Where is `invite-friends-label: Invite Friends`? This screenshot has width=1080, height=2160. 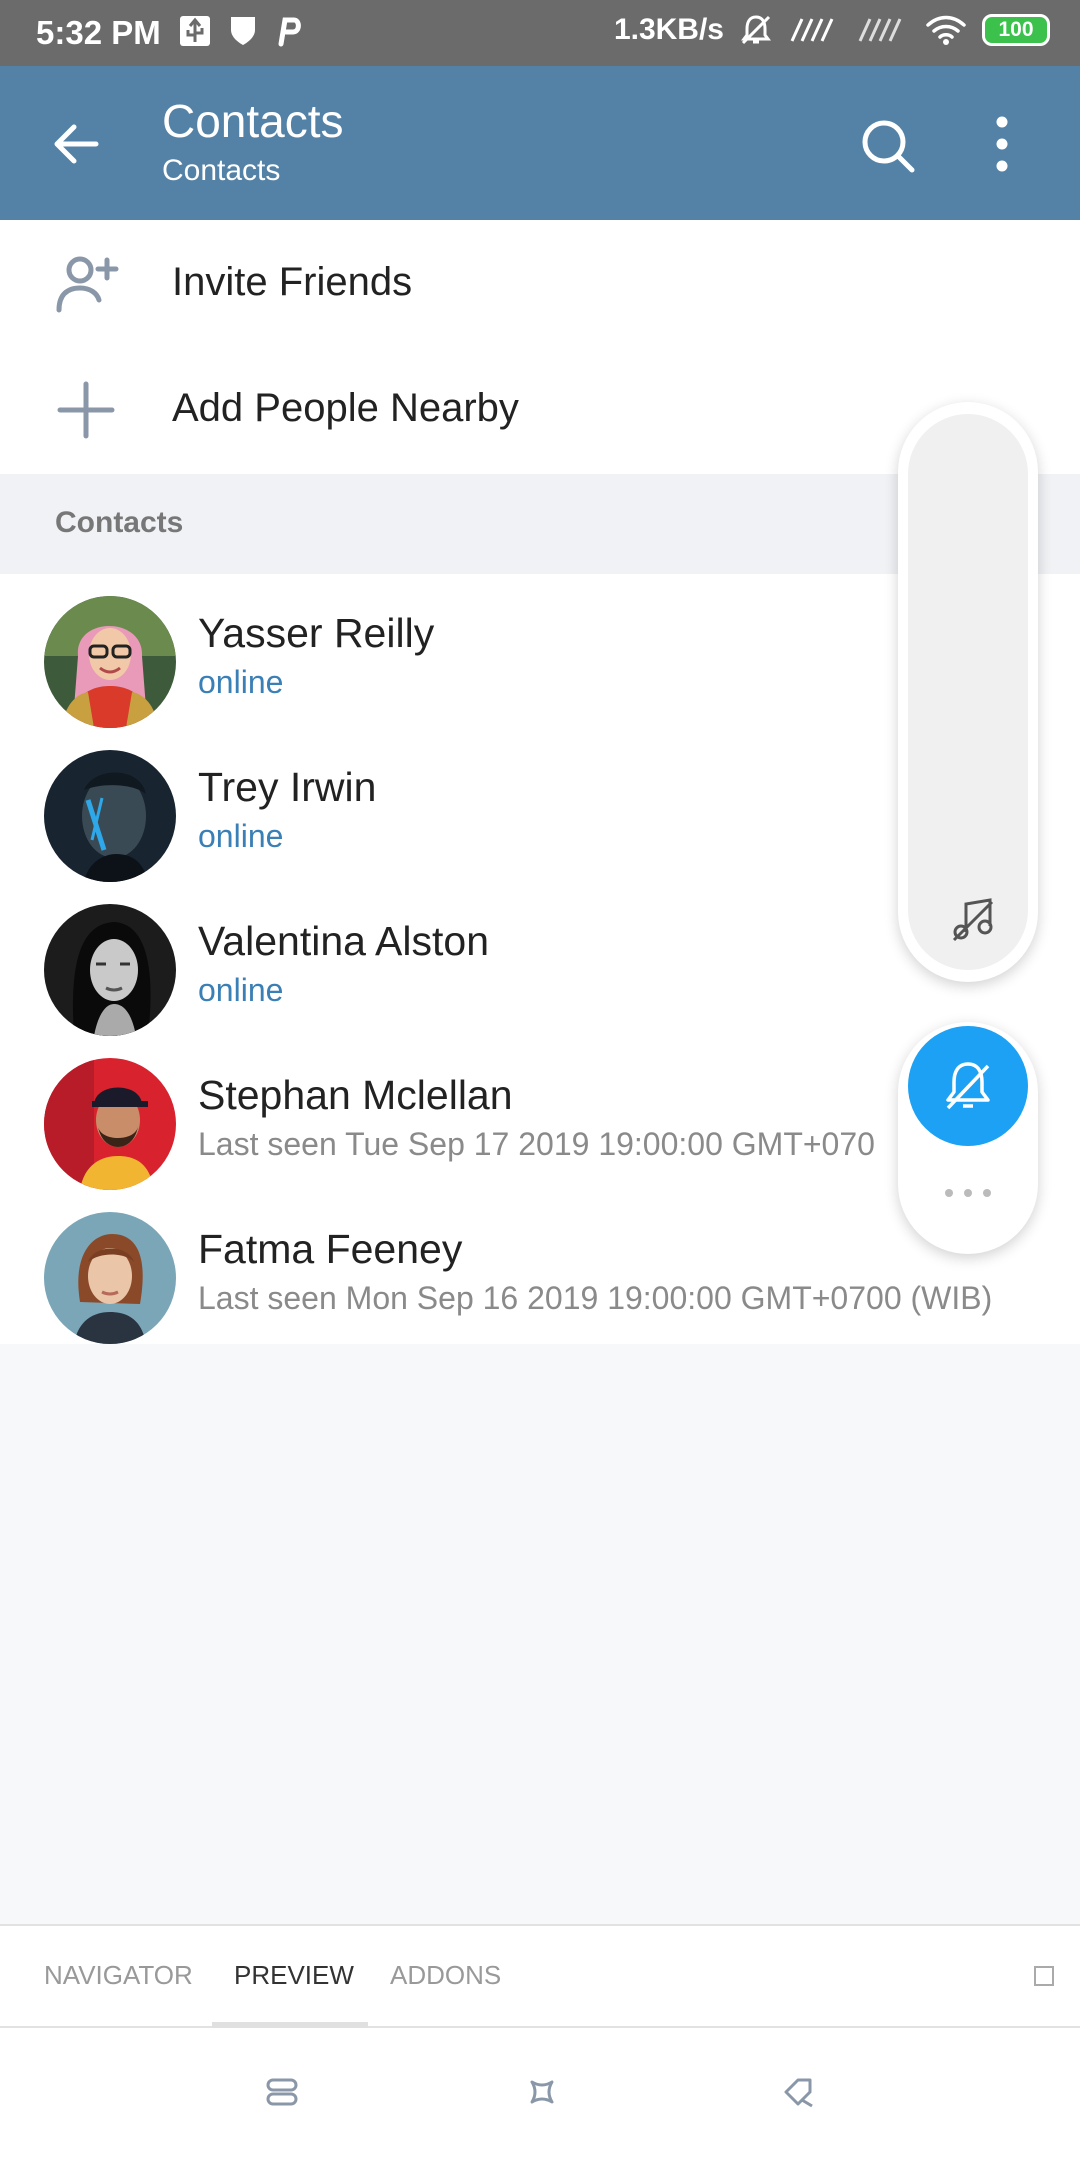 invite-friends-label: Invite Friends is located at coordinates (292, 282).